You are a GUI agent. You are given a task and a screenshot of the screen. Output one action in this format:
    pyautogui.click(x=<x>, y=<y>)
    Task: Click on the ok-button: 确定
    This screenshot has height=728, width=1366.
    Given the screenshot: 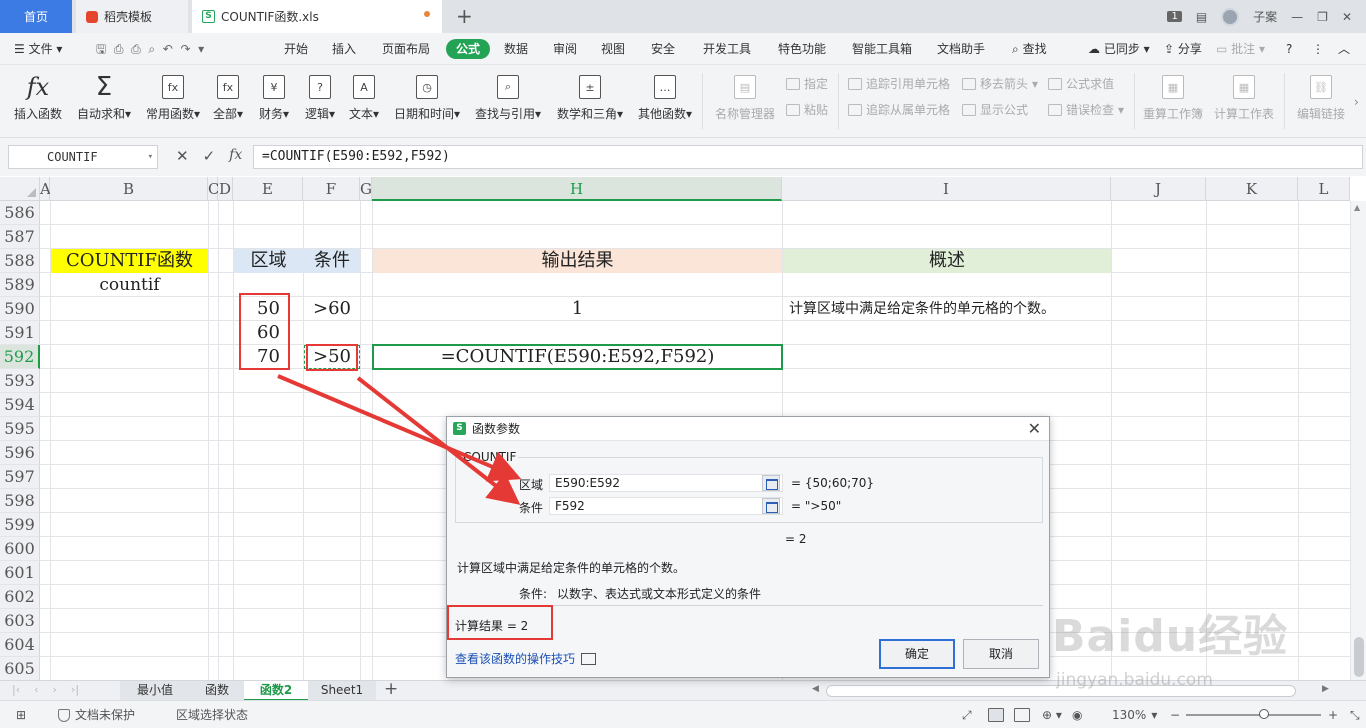 What is the action you would take?
    pyautogui.click(x=917, y=654)
    